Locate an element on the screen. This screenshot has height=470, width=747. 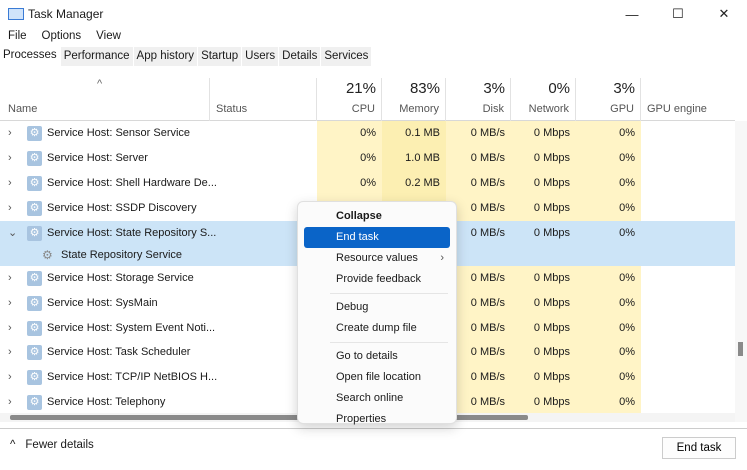
gpu-total: 3% is located at coordinates (624, 88).